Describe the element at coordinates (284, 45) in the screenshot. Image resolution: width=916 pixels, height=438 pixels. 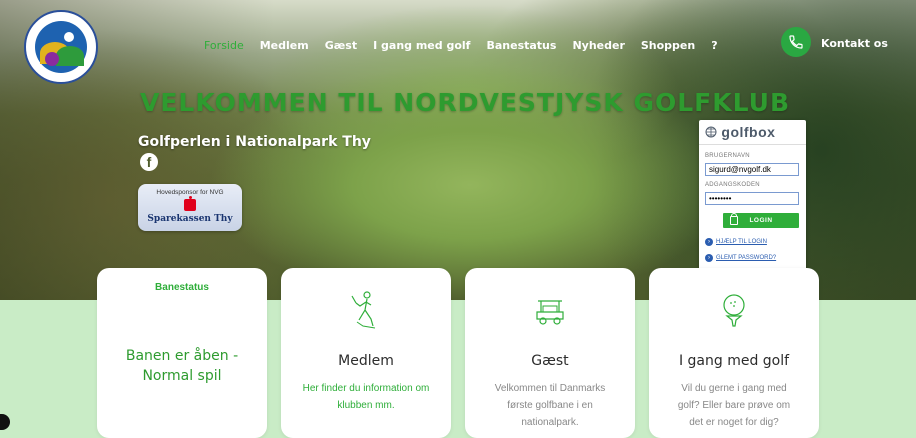
I see `nav-item-medlem: Medlem` at that location.